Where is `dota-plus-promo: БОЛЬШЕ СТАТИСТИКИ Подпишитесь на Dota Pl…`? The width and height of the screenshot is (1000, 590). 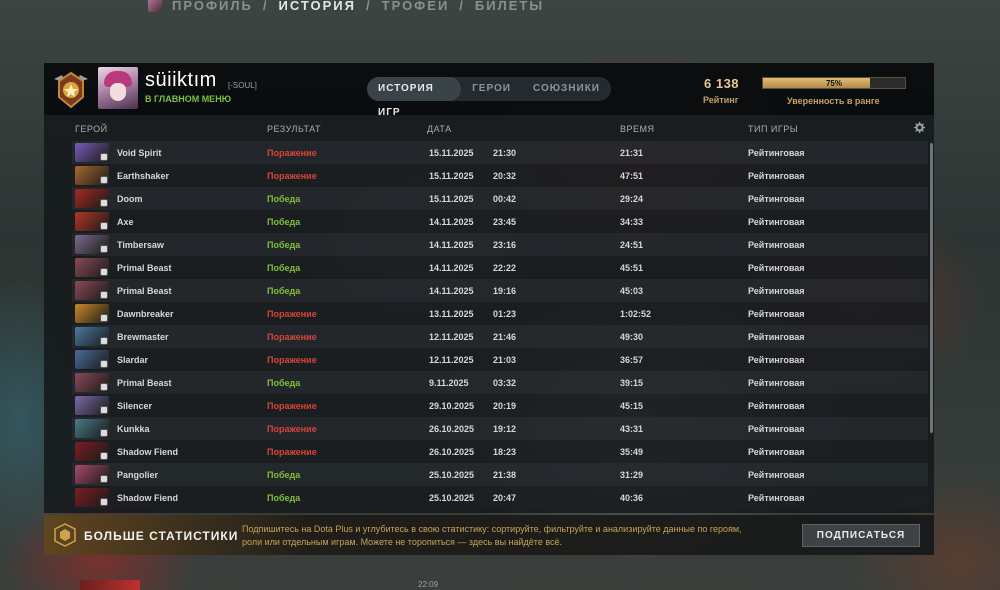 dota-plus-promo: БОЛЬШЕ СТАТИСТИКИ Подпишитесь на Dota Pl… is located at coordinates (489, 535).